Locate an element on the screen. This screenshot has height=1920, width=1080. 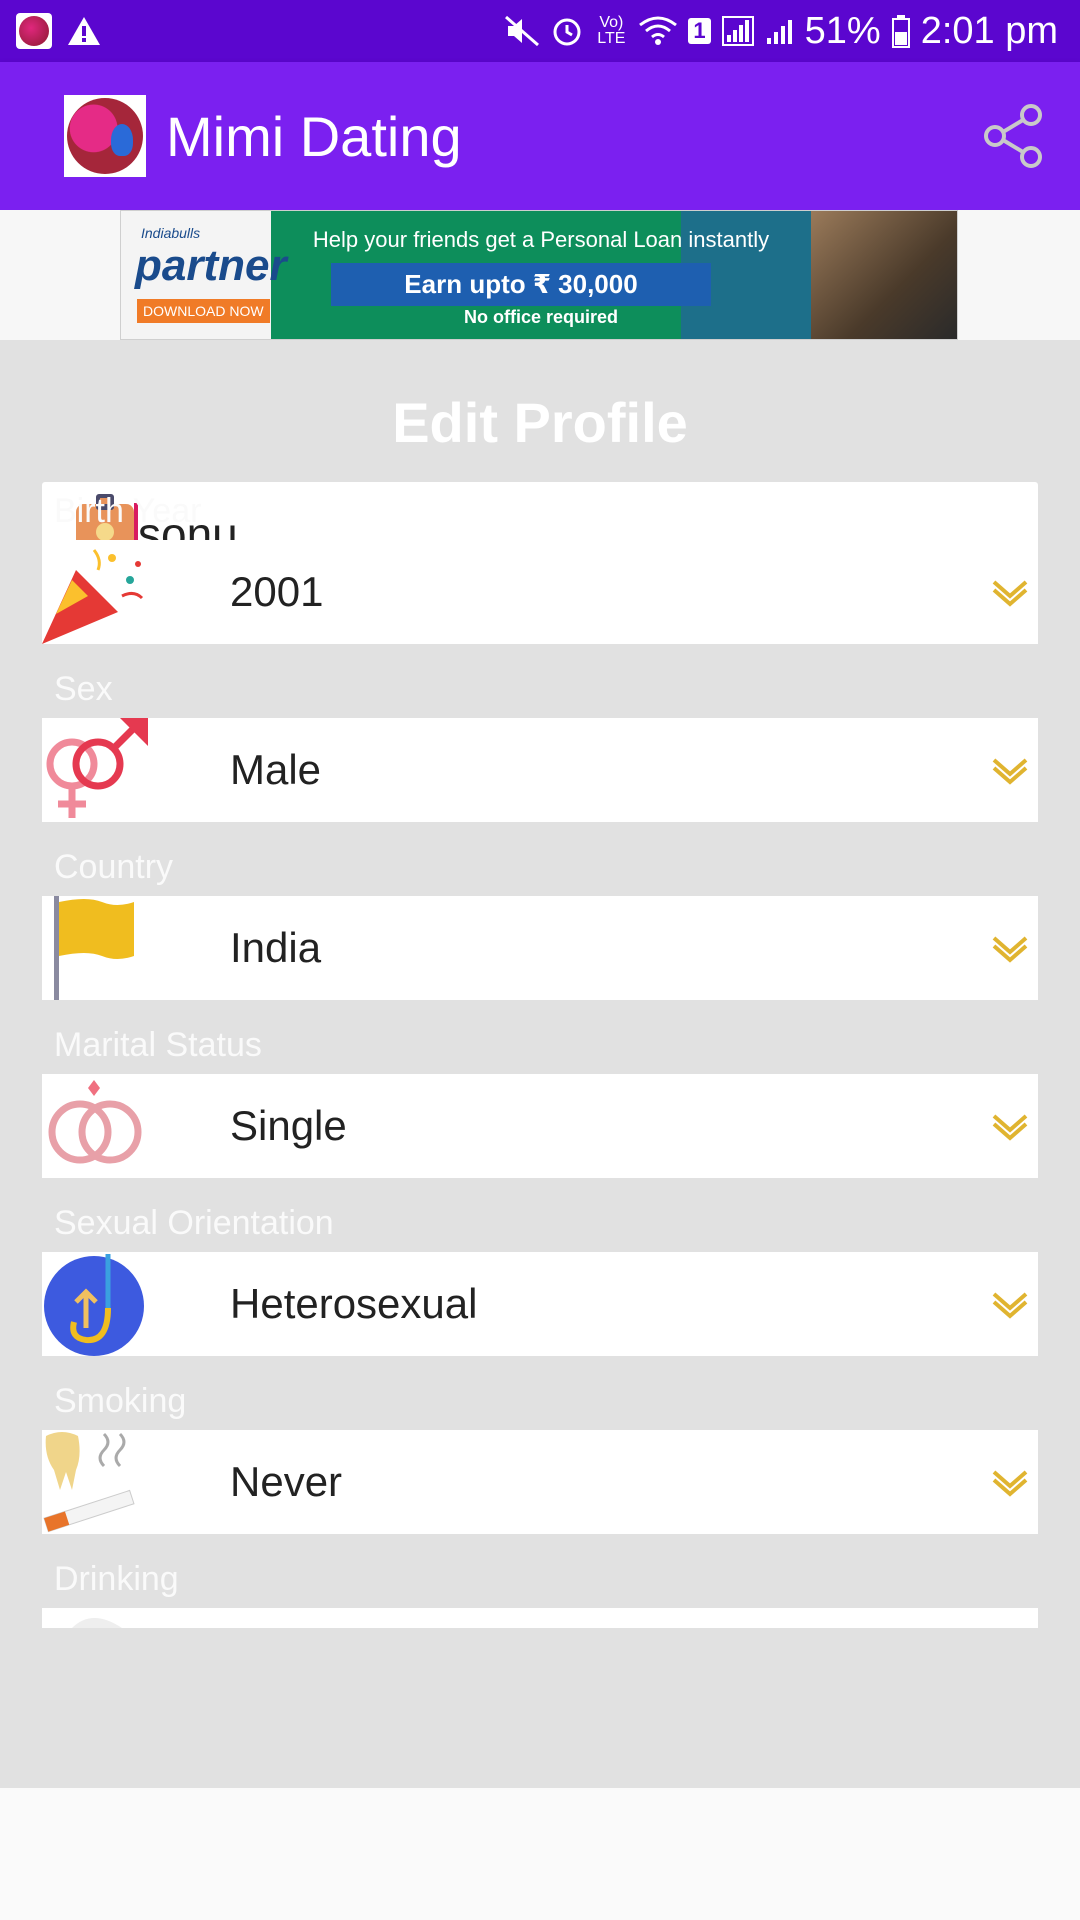
rings-icon is located at coordinates (95, 1122).